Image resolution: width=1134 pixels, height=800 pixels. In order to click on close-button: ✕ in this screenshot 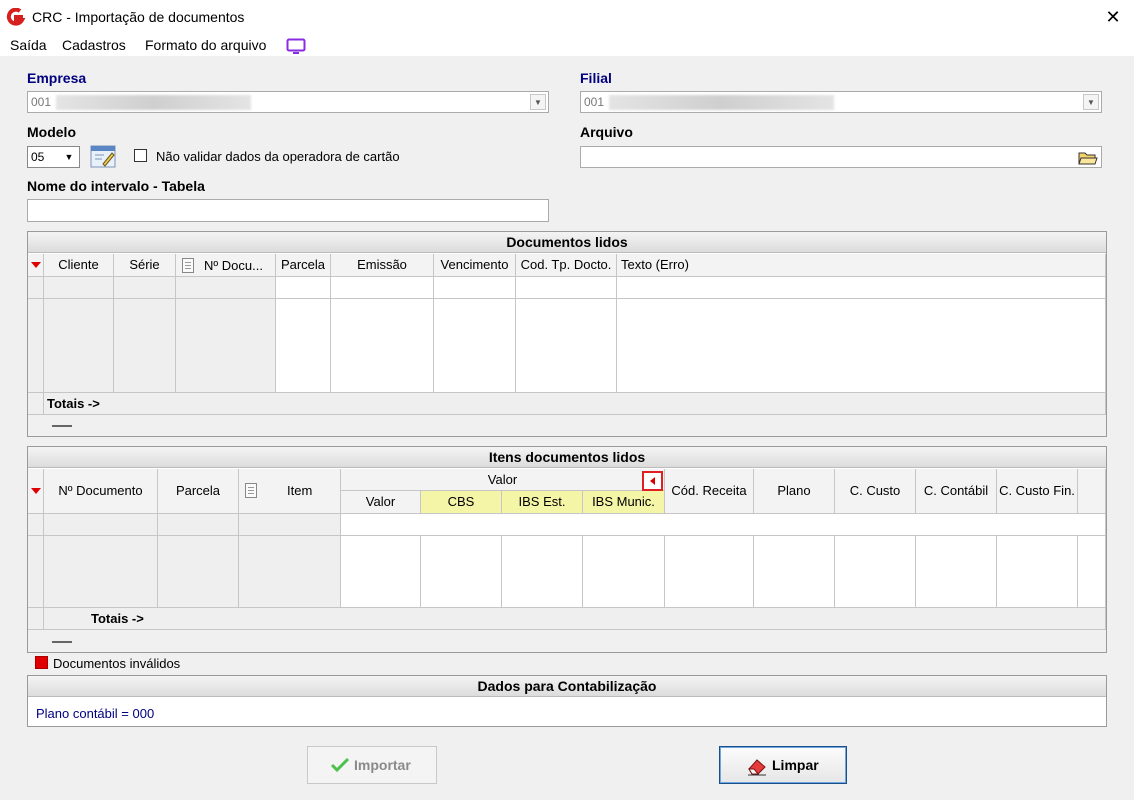, I will do `click(1113, 17)`.